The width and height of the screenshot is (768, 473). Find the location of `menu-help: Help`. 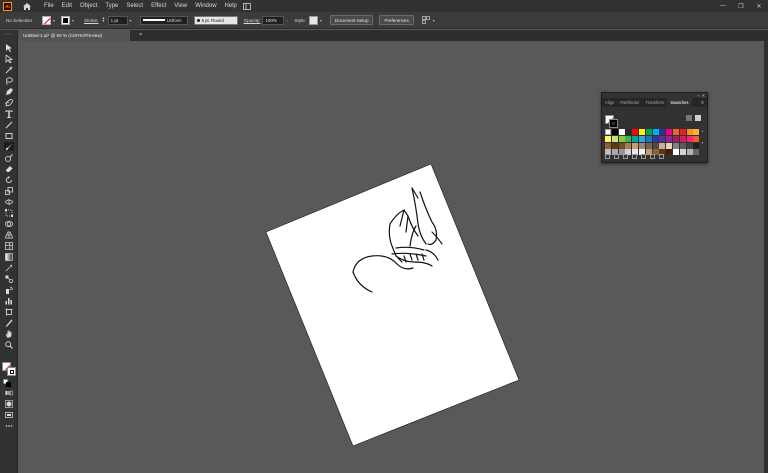

menu-help: Help is located at coordinates (231, 6).